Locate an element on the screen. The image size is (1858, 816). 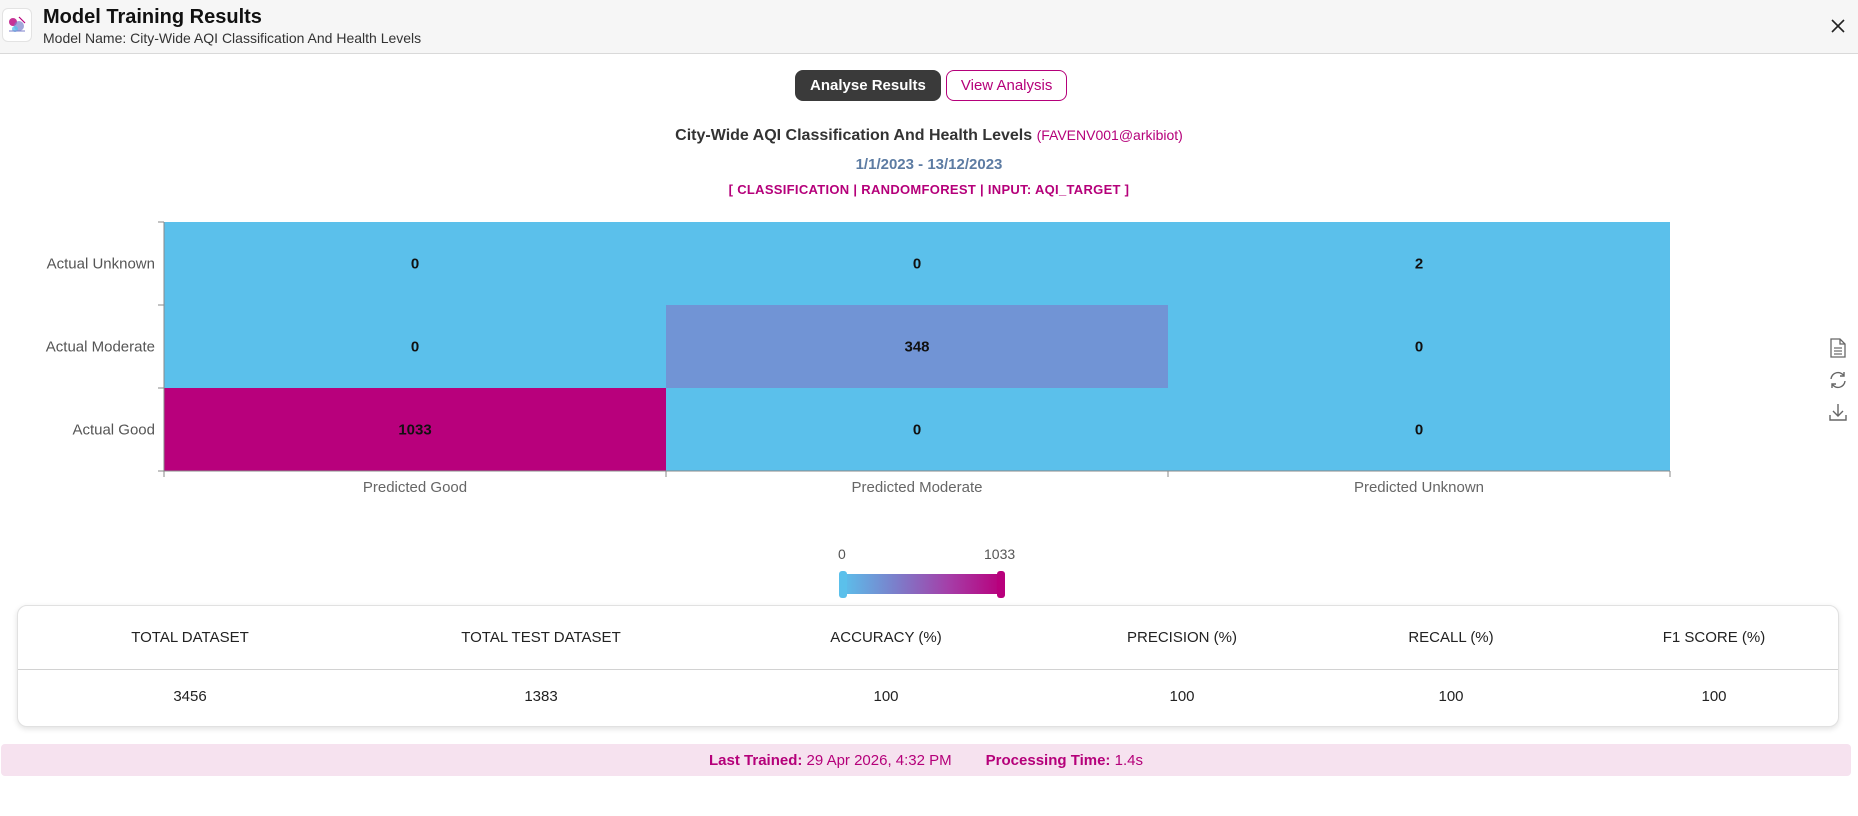
metrics-divider is located at coordinates (928, 669).